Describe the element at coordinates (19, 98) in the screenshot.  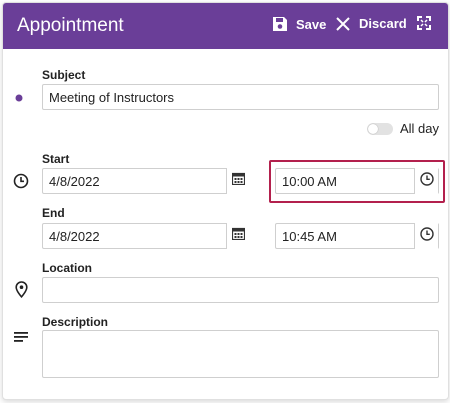
I see `dot-icon` at that location.